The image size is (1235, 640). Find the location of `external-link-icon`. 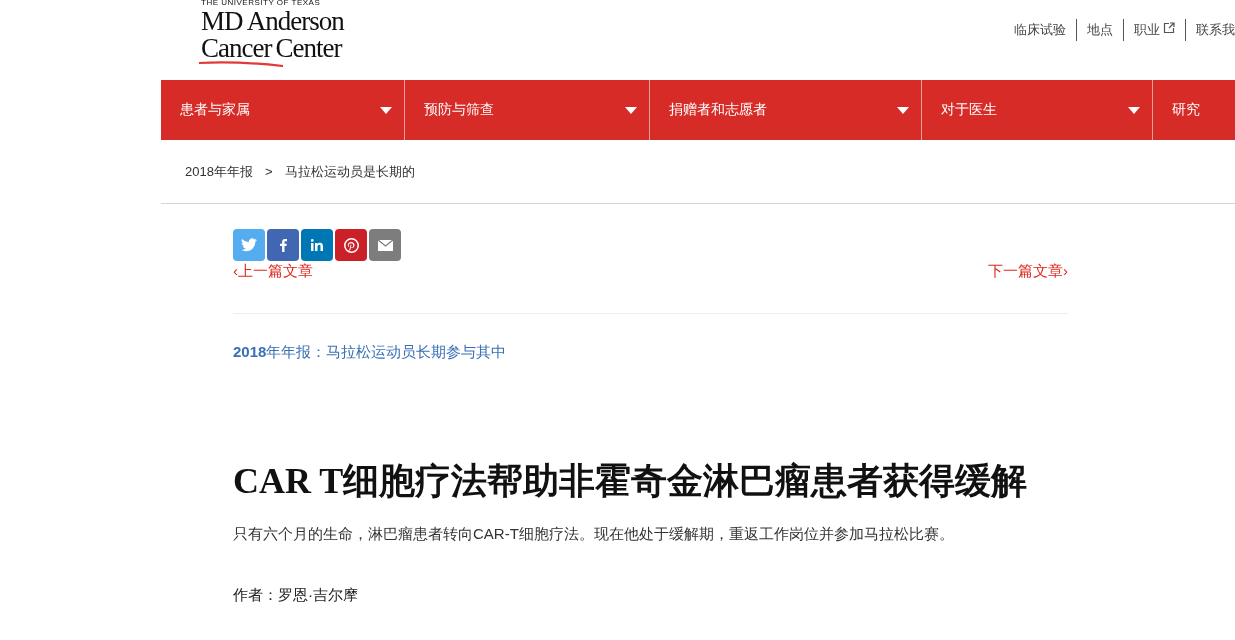

external-link-icon is located at coordinates (1169, 28).